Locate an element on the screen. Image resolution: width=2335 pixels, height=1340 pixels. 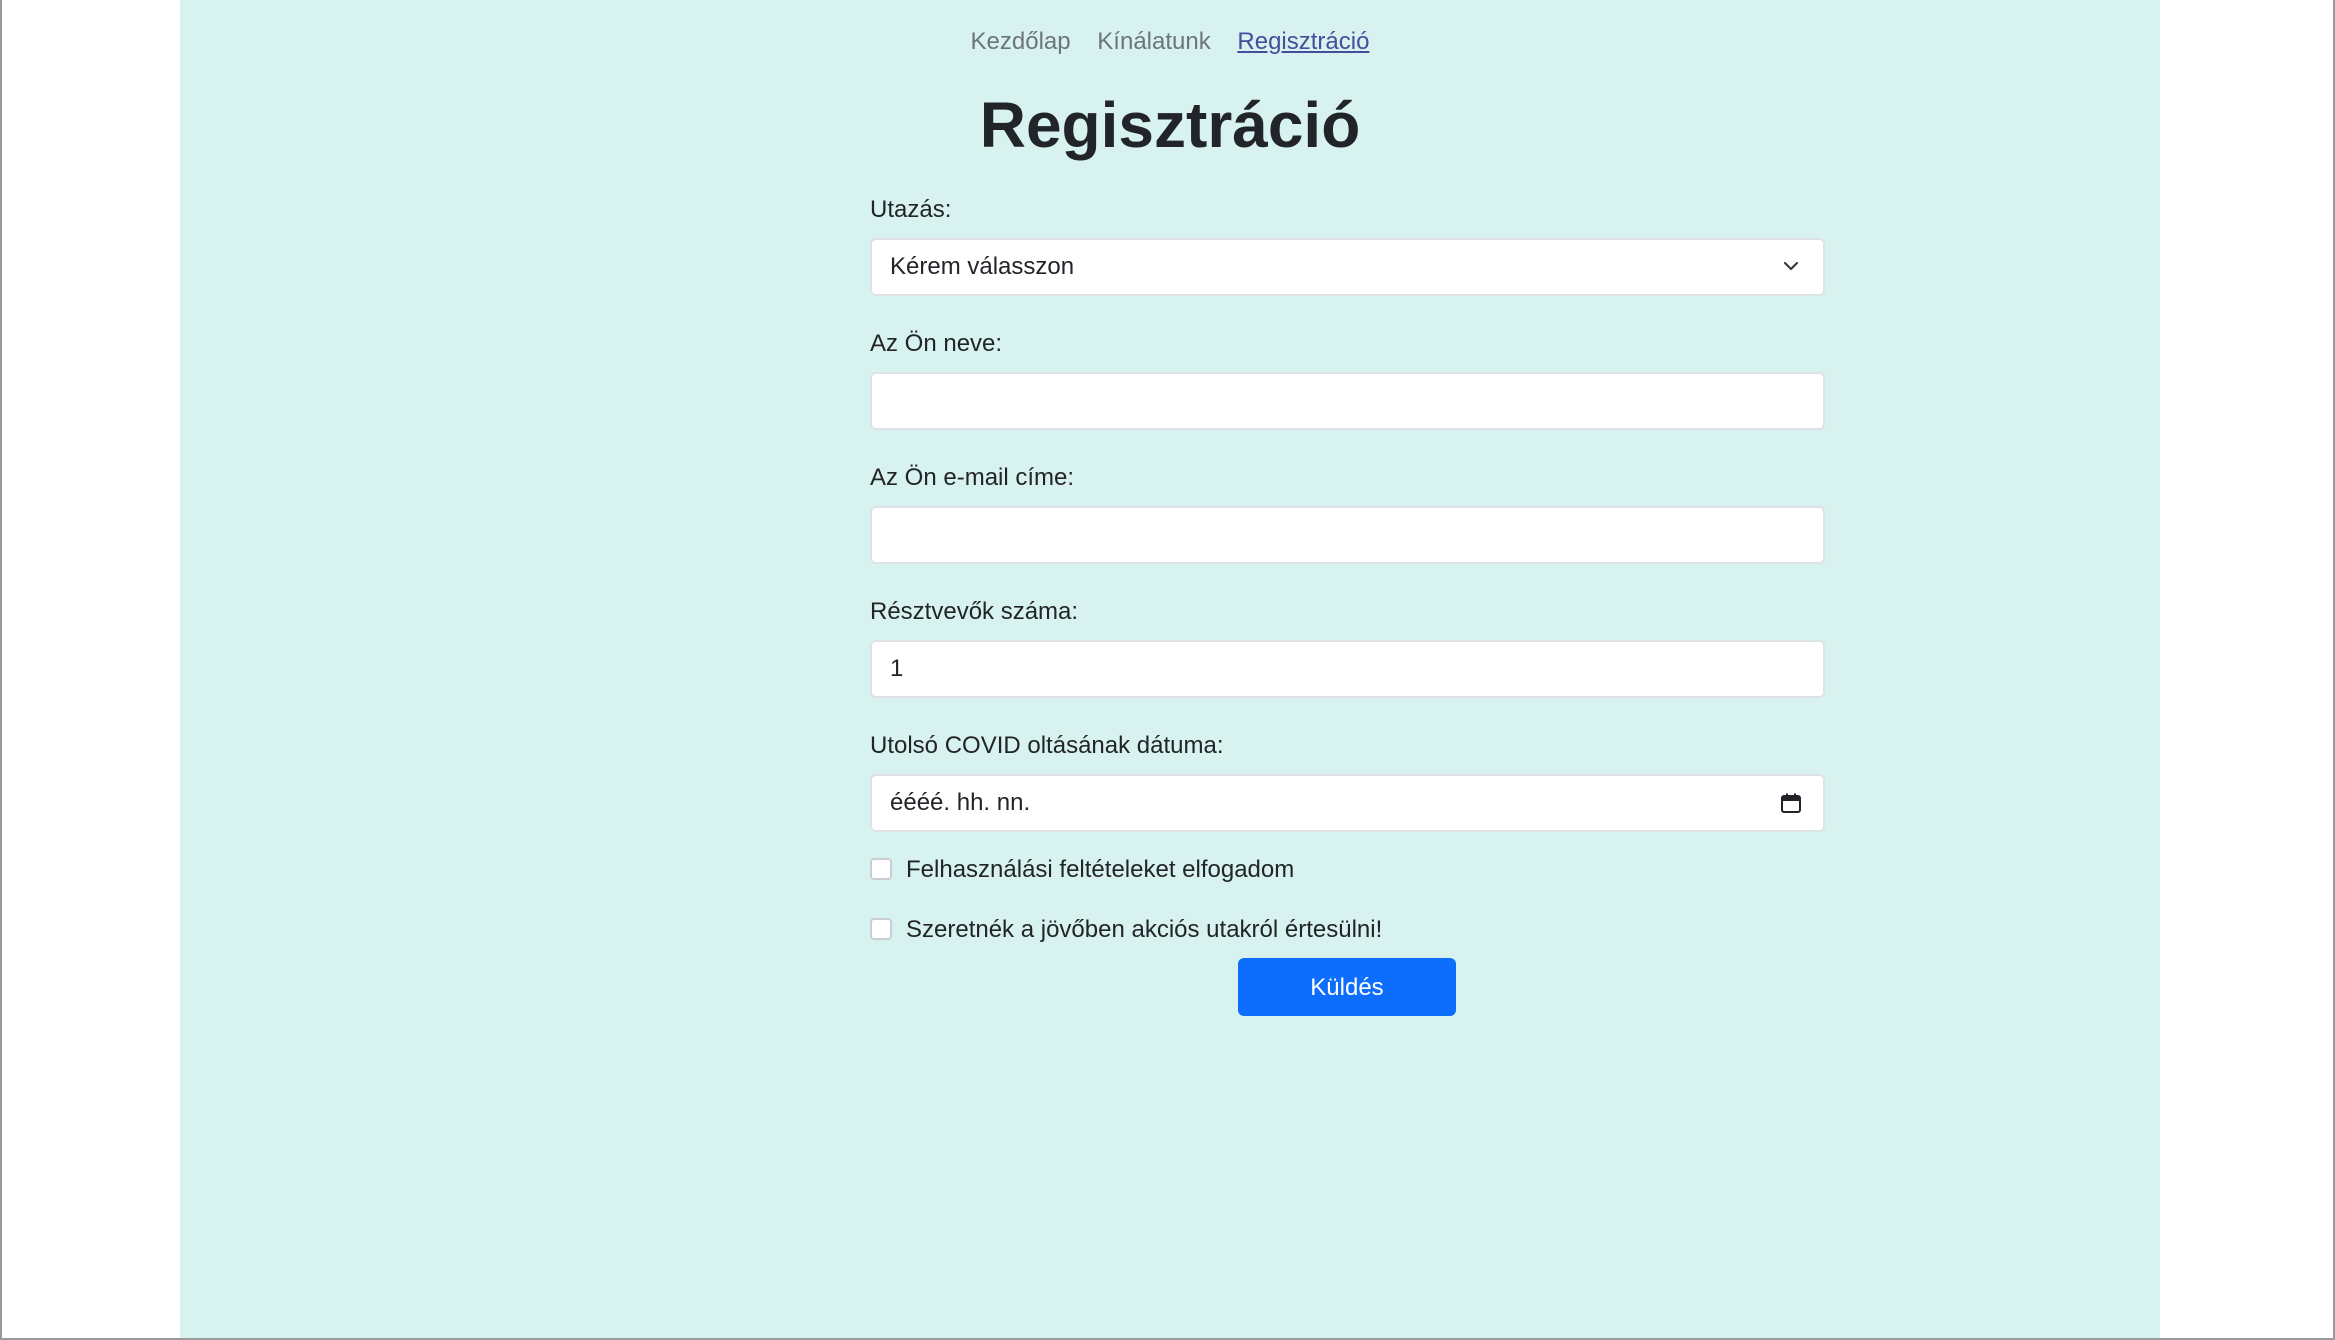
participants-field is located at coordinates (1347, 669).